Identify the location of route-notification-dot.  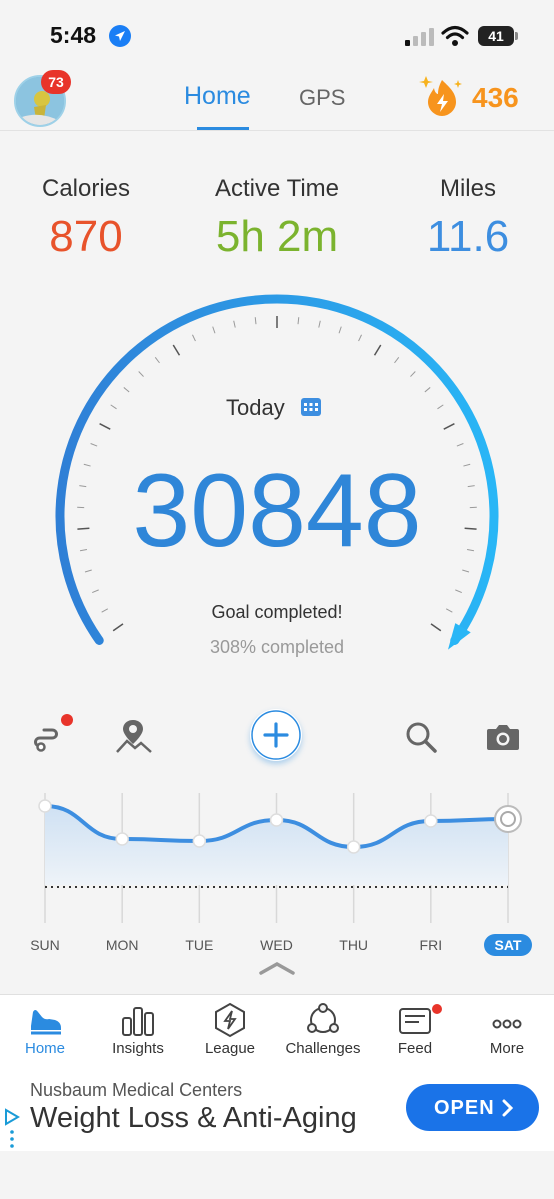
(67, 720).